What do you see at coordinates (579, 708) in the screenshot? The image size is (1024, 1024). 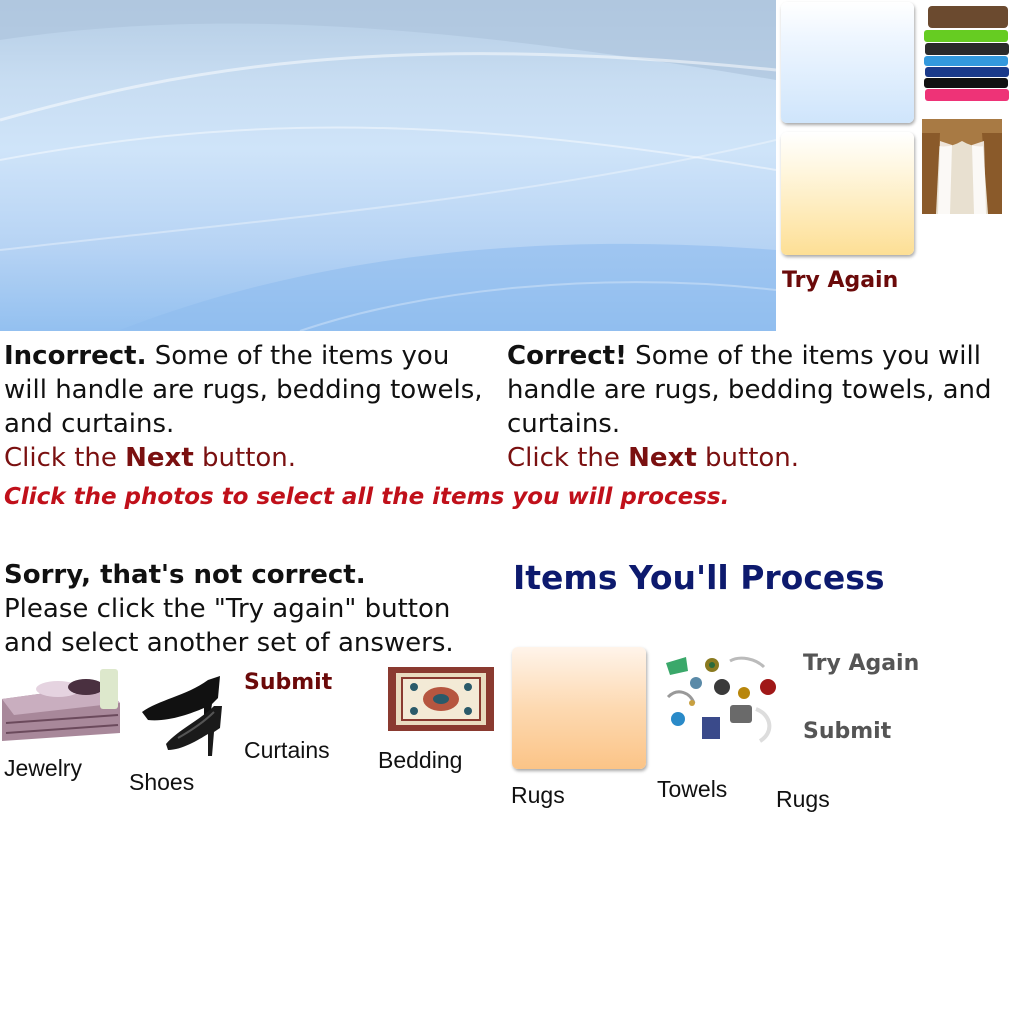 I see `peach-answer-tile` at bounding box center [579, 708].